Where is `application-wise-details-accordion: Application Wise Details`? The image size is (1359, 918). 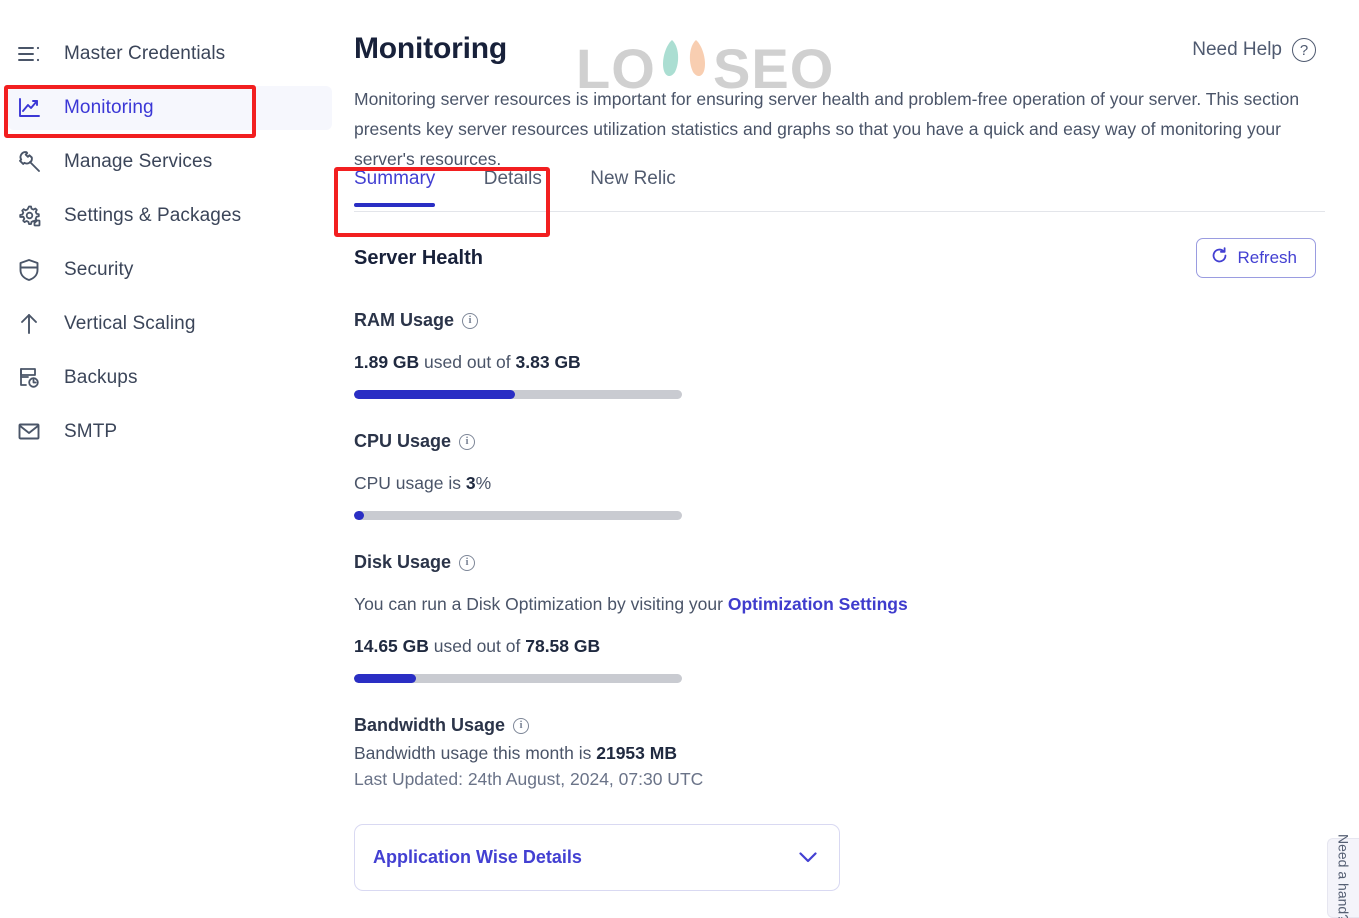
application-wise-details-accordion: Application Wise Details is located at coordinates (597, 857).